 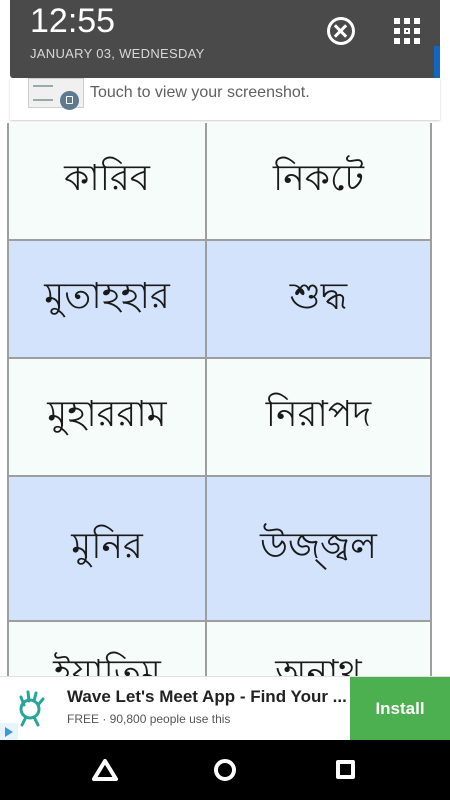 I want to click on notification-shade: 12:55 JANUARY 03, WEDNESDAY, so click(x=225, y=39).